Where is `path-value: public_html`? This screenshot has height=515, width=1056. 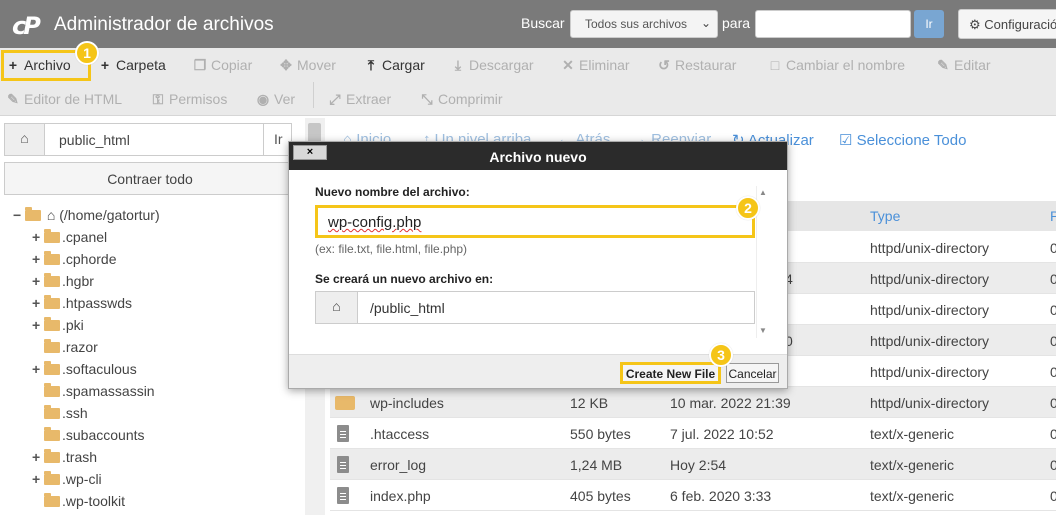
path-value: public_html is located at coordinates (94, 140).